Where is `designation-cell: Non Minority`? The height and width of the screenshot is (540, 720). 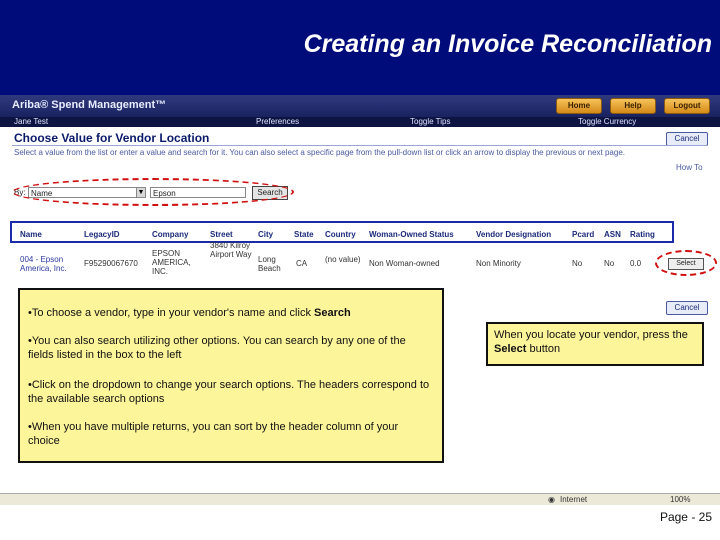
designation-cell: Non Minority is located at coordinates (498, 263).